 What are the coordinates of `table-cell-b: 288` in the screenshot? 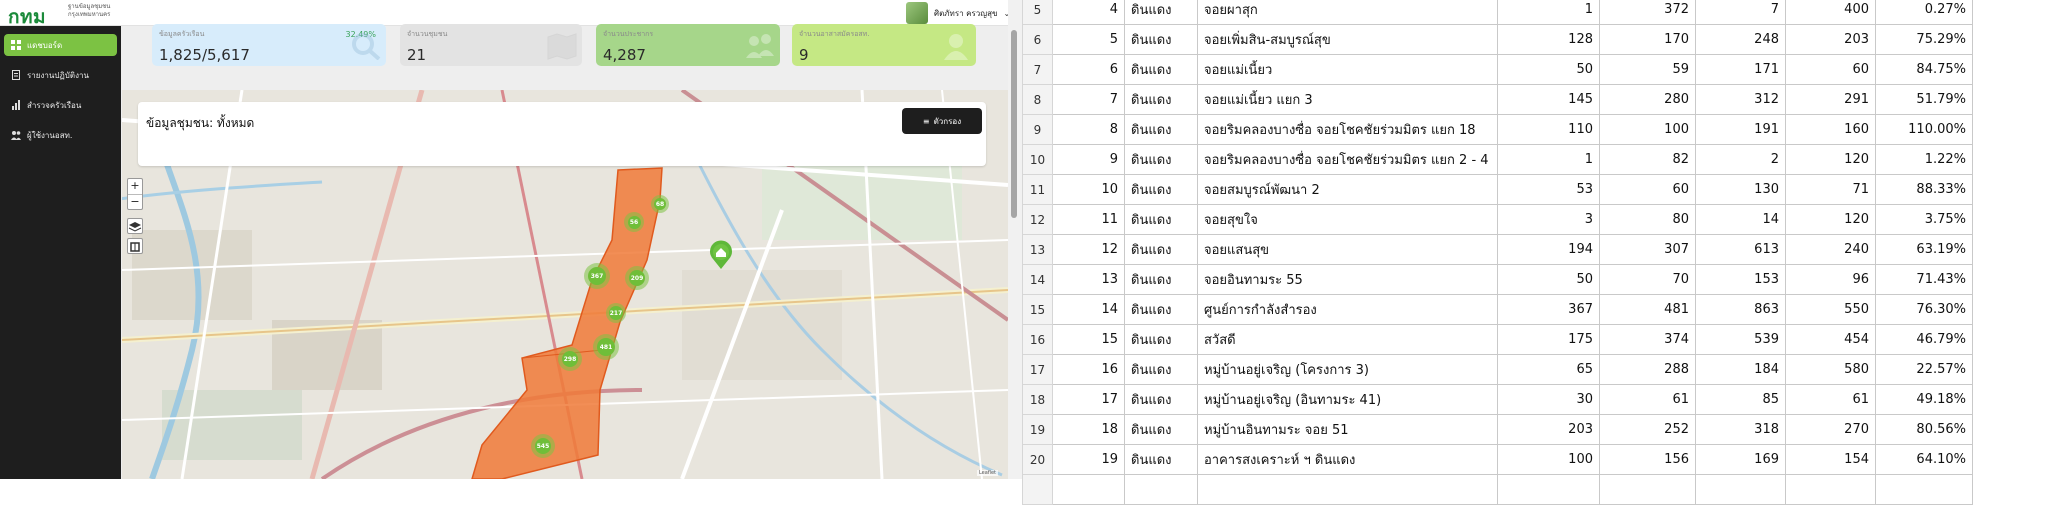 It's located at (1647, 369).